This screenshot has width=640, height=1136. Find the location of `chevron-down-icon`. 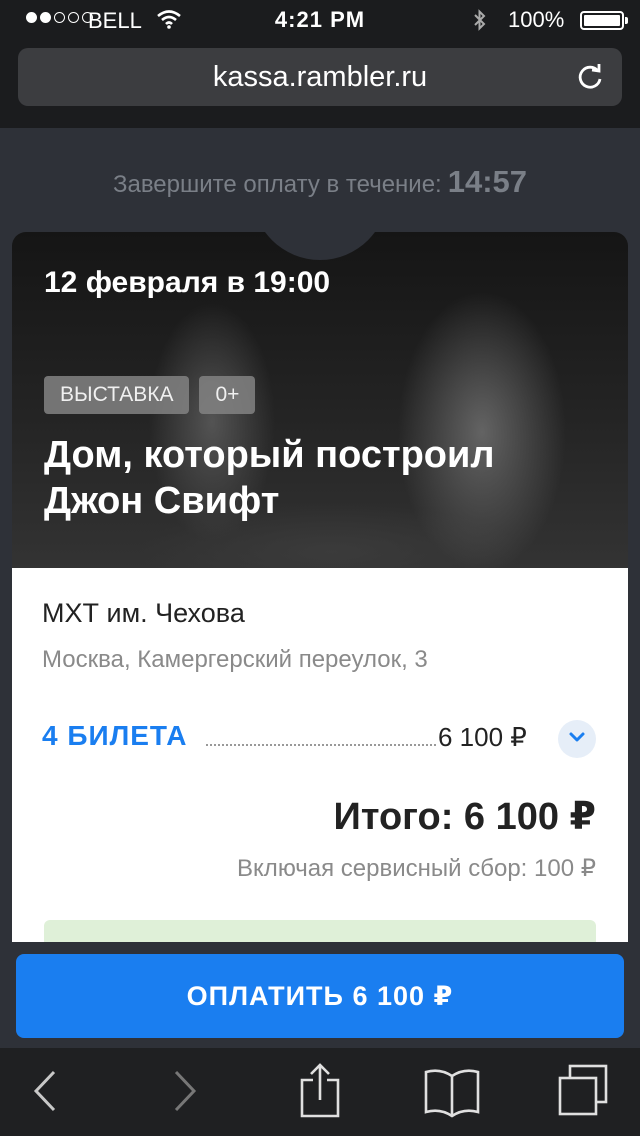

chevron-down-icon is located at coordinates (577, 739).